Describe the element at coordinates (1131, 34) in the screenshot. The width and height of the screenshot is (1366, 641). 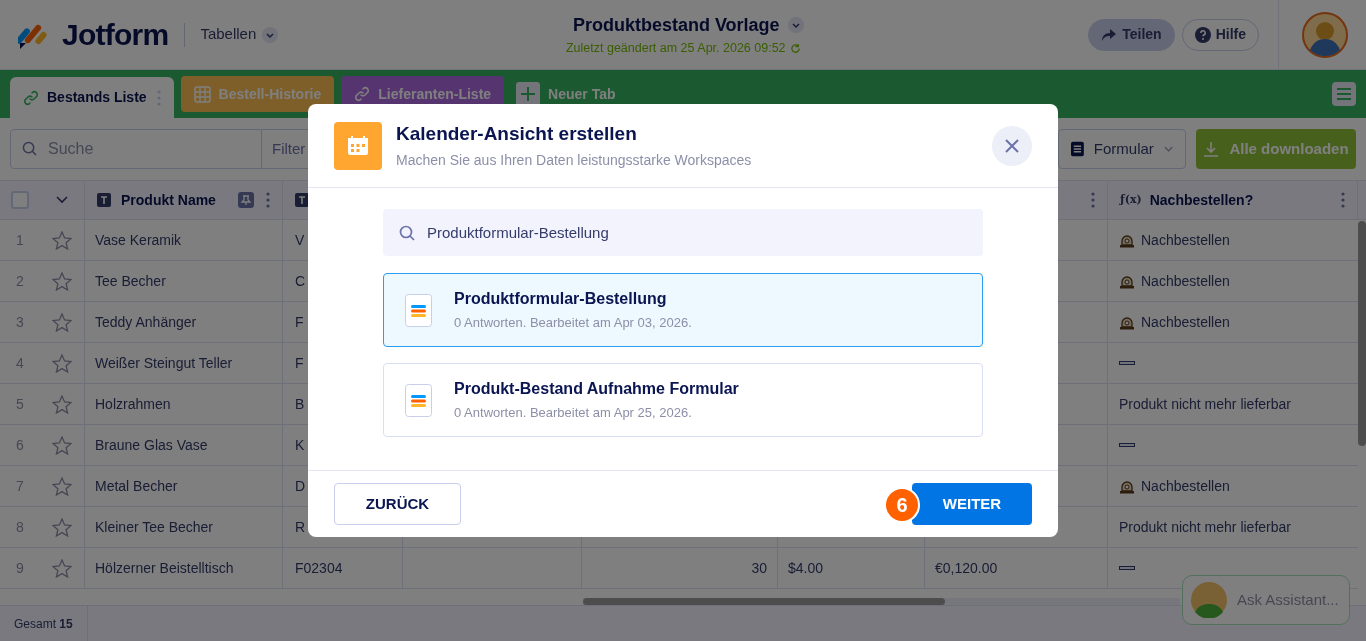
I see `share-button: Teilen` at that location.